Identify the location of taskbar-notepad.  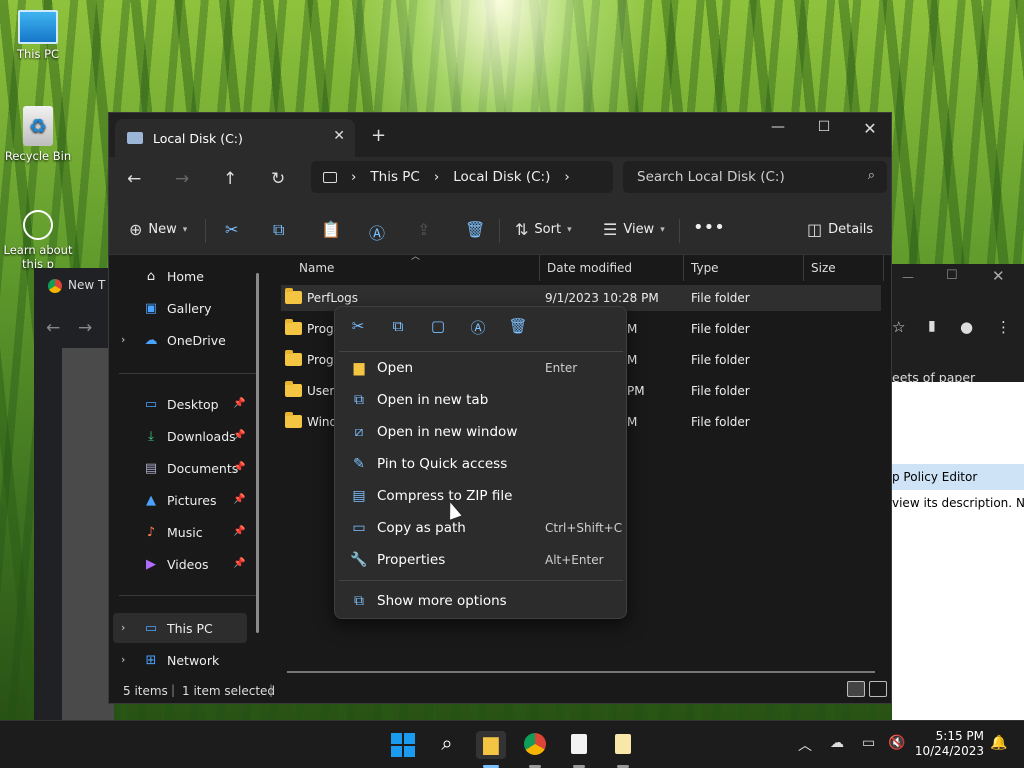
(579, 749).